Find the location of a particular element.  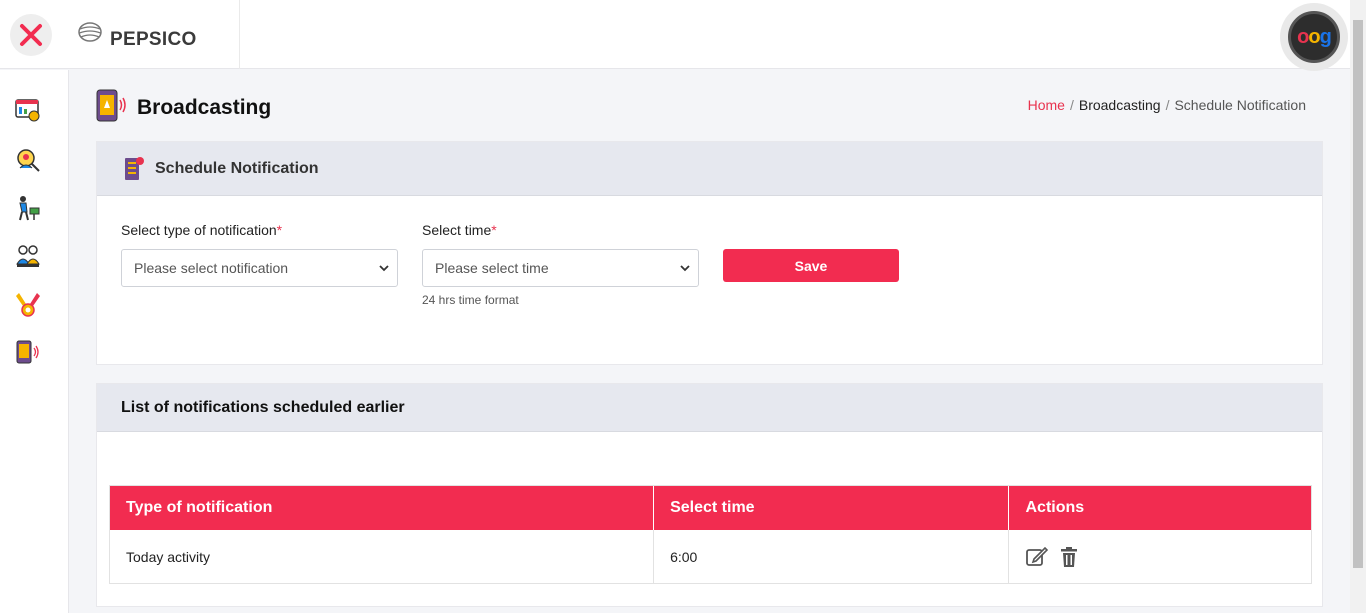

delete-button is located at coordinates (1069, 557).